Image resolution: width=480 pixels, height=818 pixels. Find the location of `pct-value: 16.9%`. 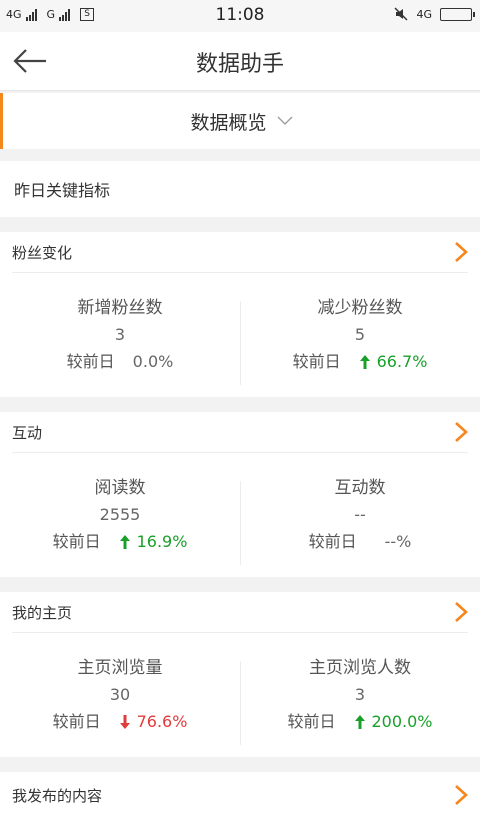

pct-value: 16.9% is located at coordinates (162, 541).